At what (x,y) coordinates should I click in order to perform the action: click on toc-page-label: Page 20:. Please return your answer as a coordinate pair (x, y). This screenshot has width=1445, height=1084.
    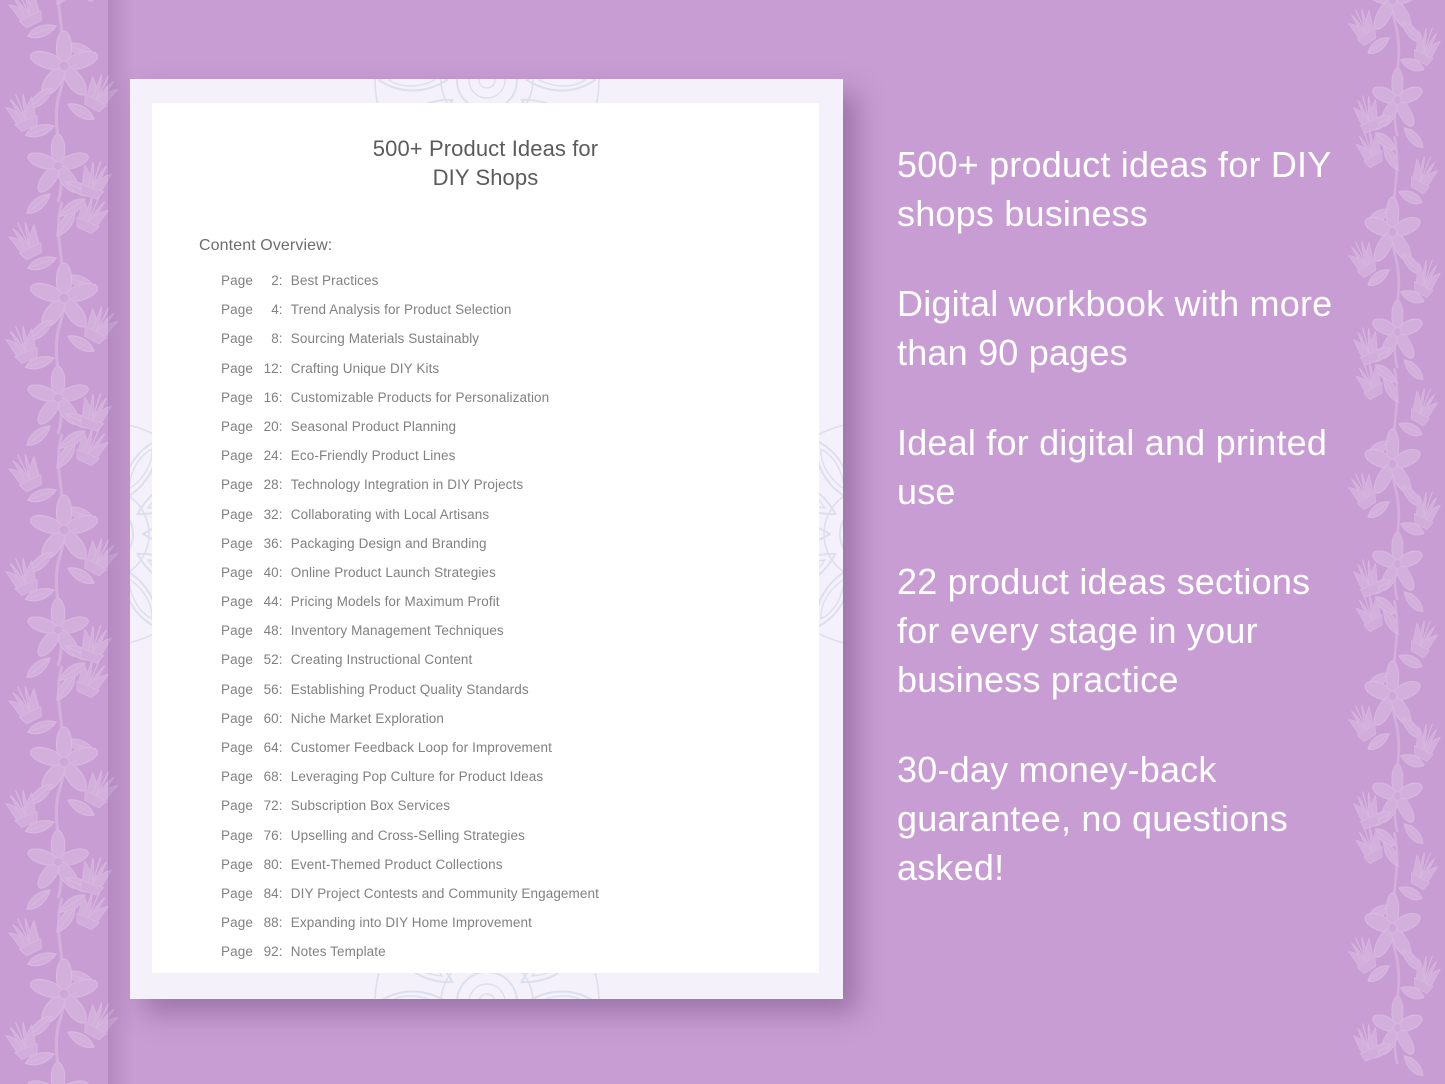
    Looking at the image, I should click on (256, 426).